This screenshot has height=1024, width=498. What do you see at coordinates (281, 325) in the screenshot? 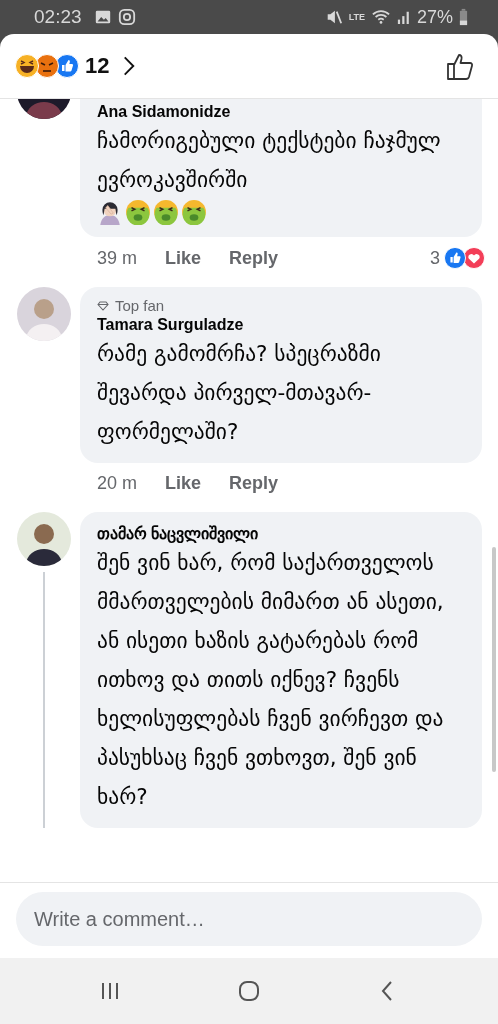
I see `author-name: Tamara Surguladze` at bounding box center [281, 325].